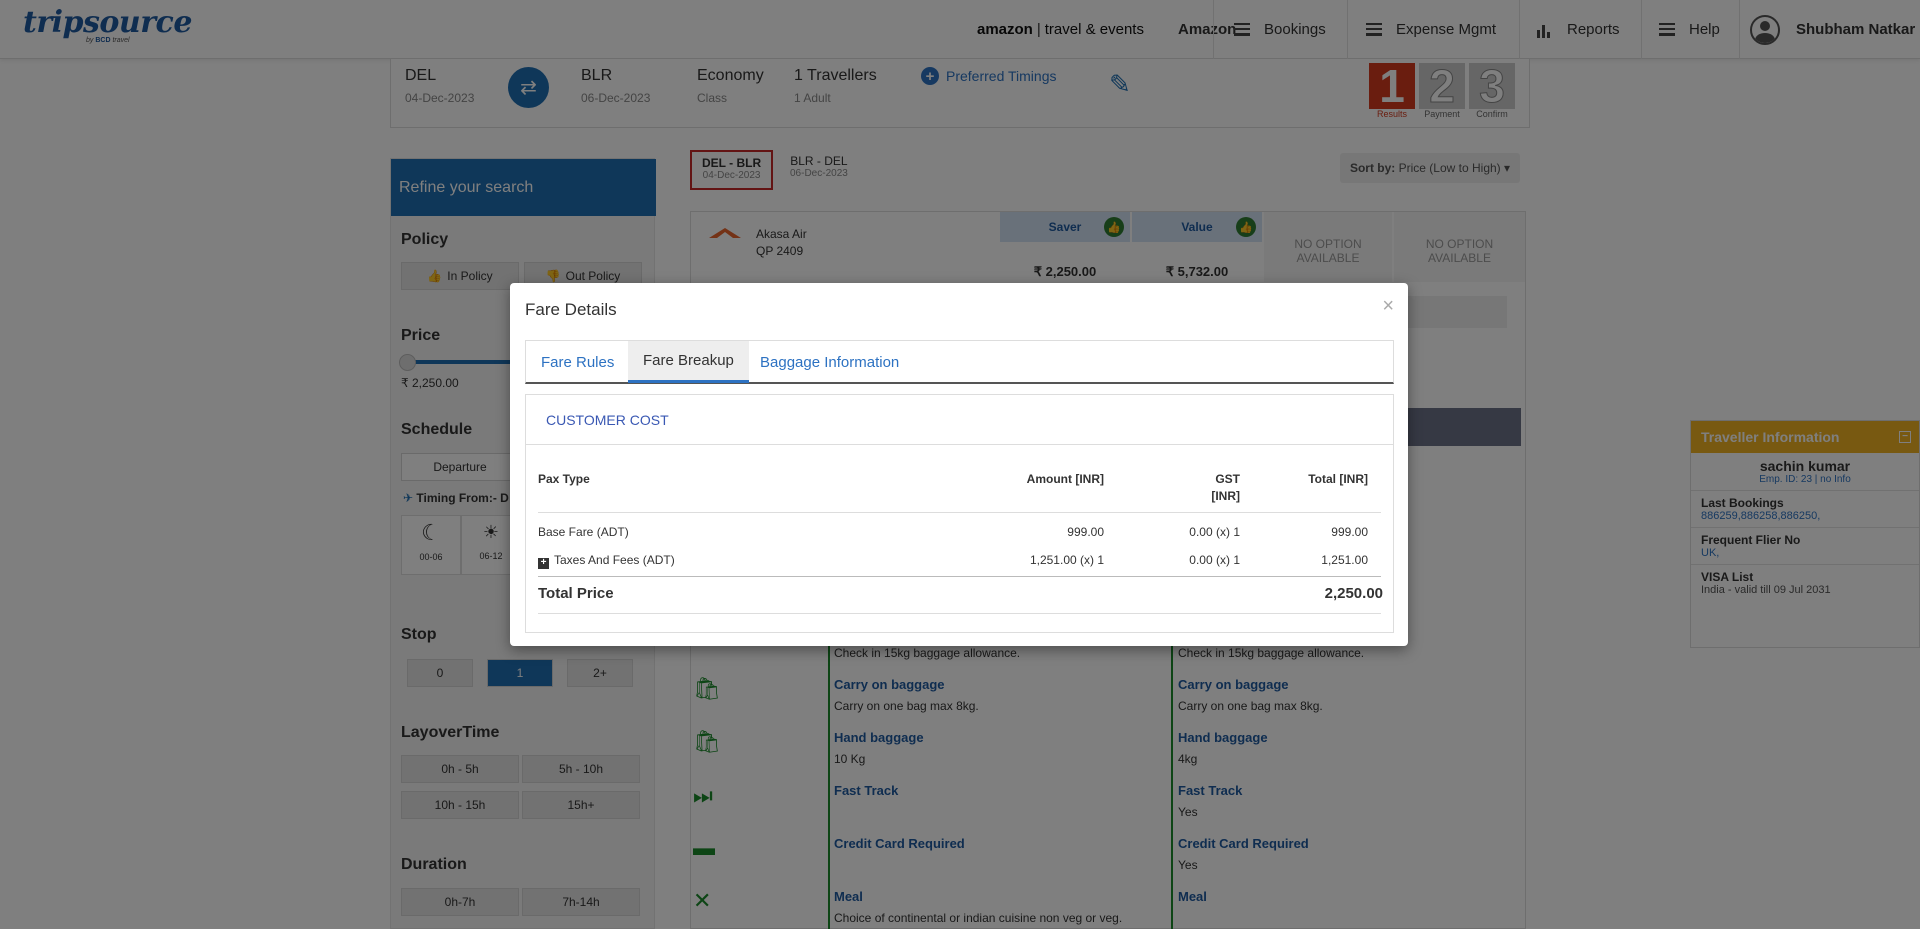 The height and width of the screenshot is (929, 1920). I want to click on expand-plus-icon: +, so click(543, 563).